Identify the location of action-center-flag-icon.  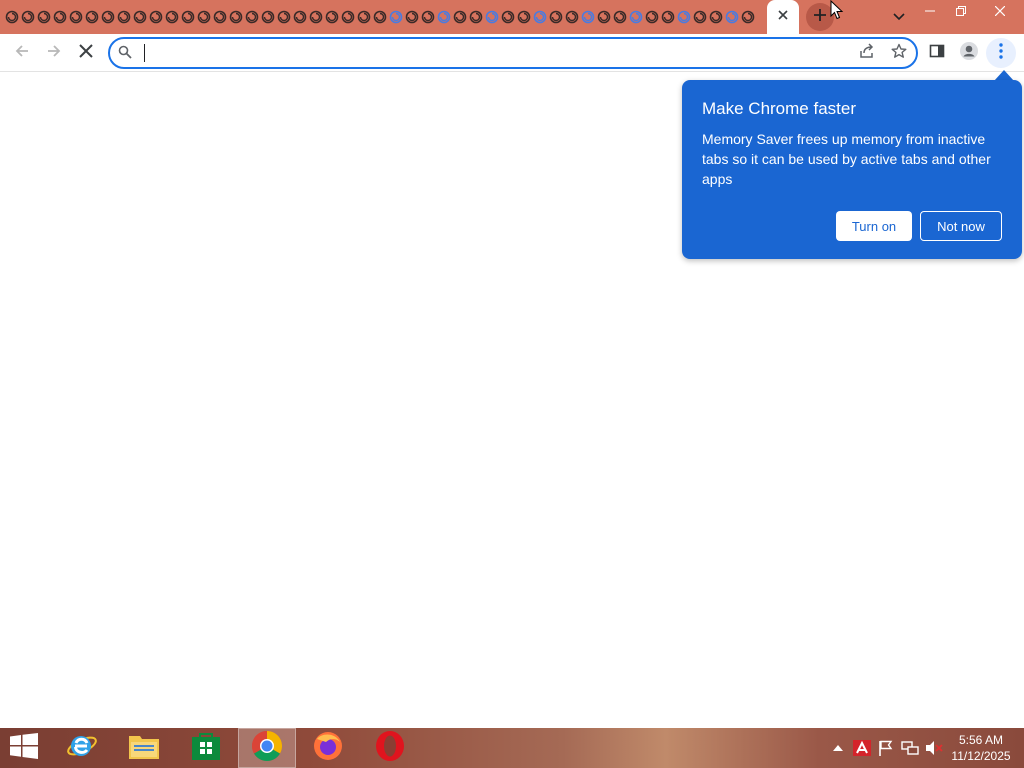
(886, 748).